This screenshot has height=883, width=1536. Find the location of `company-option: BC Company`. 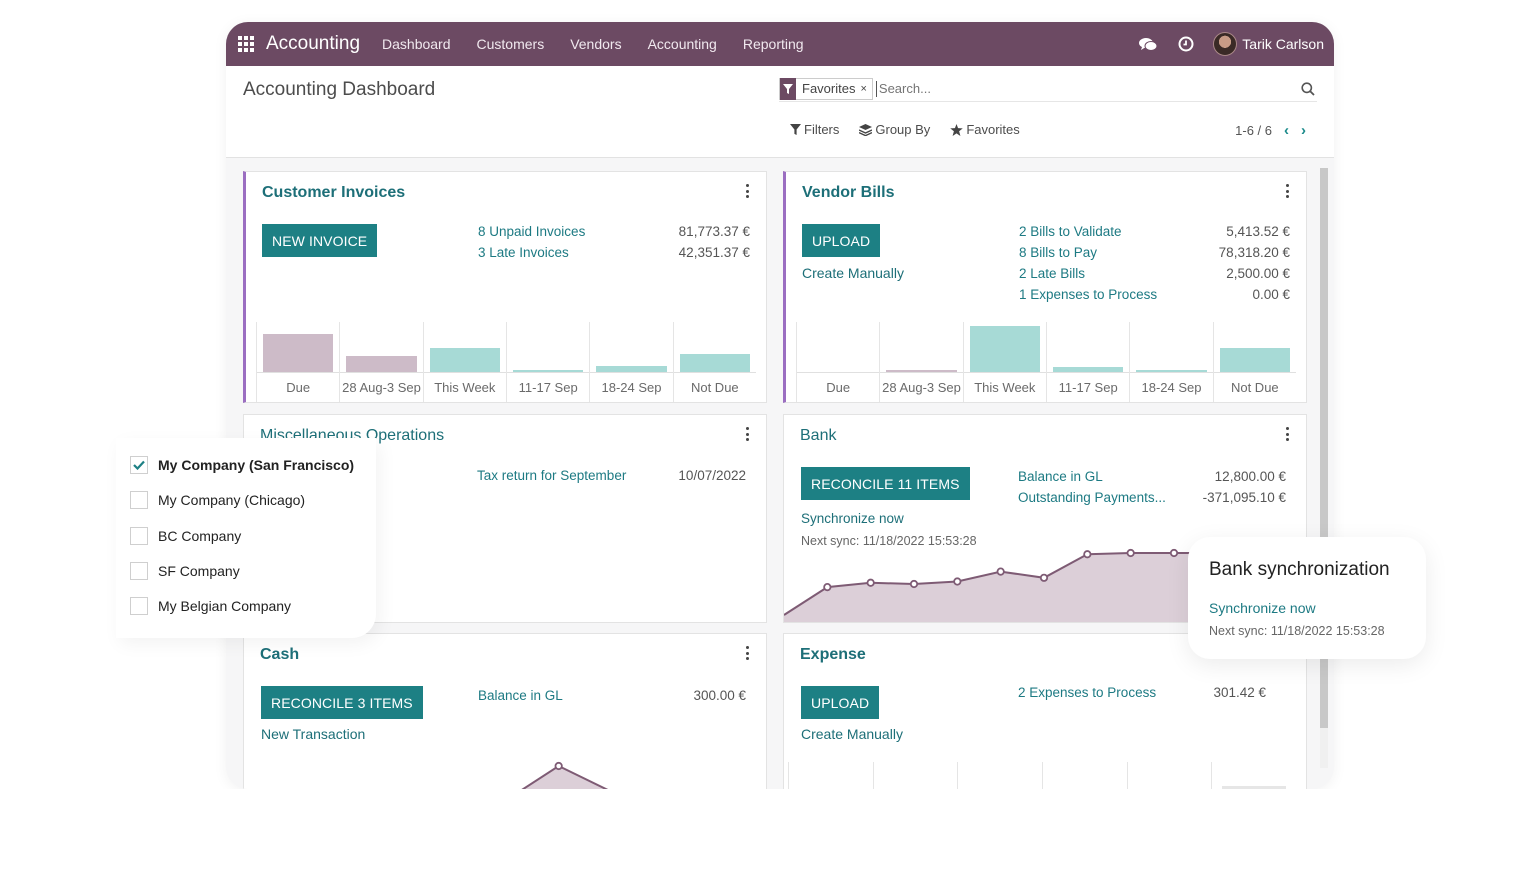

company-option: BC Company is located at coordinates (185, 536).